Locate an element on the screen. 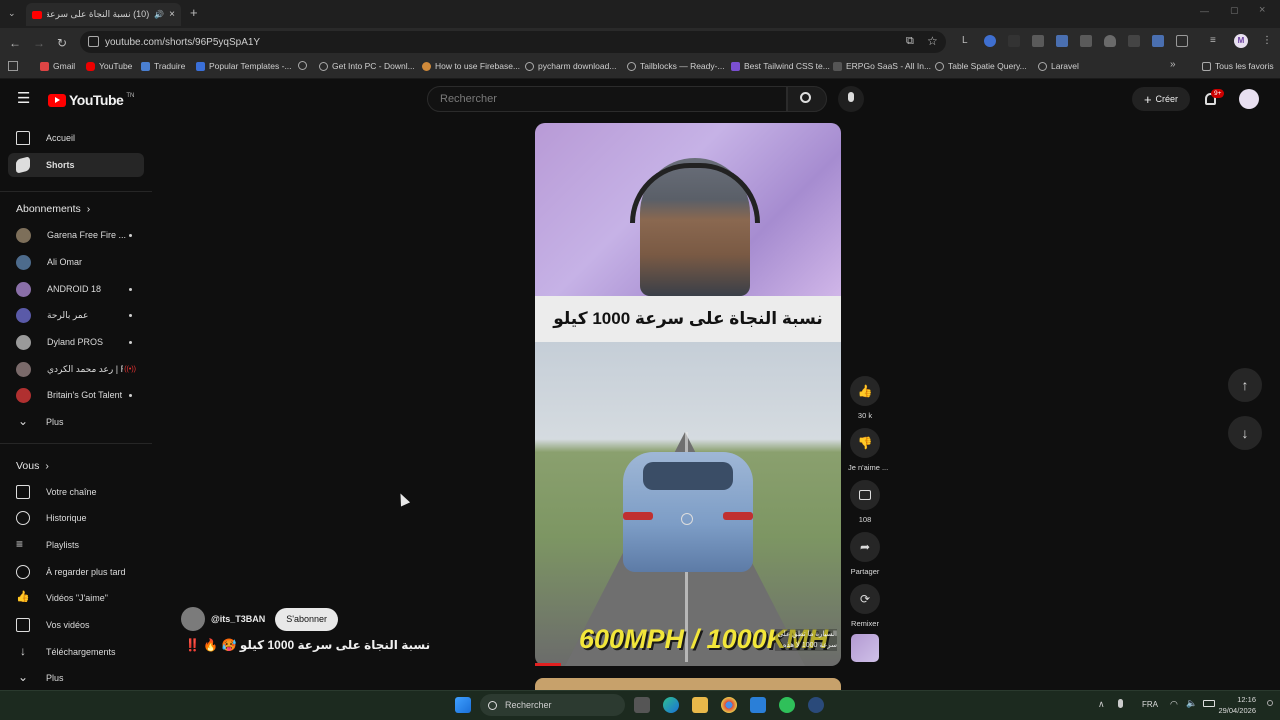  sidebar-sub-dyland: Dyland PROS is located at coordinates (76, 342).